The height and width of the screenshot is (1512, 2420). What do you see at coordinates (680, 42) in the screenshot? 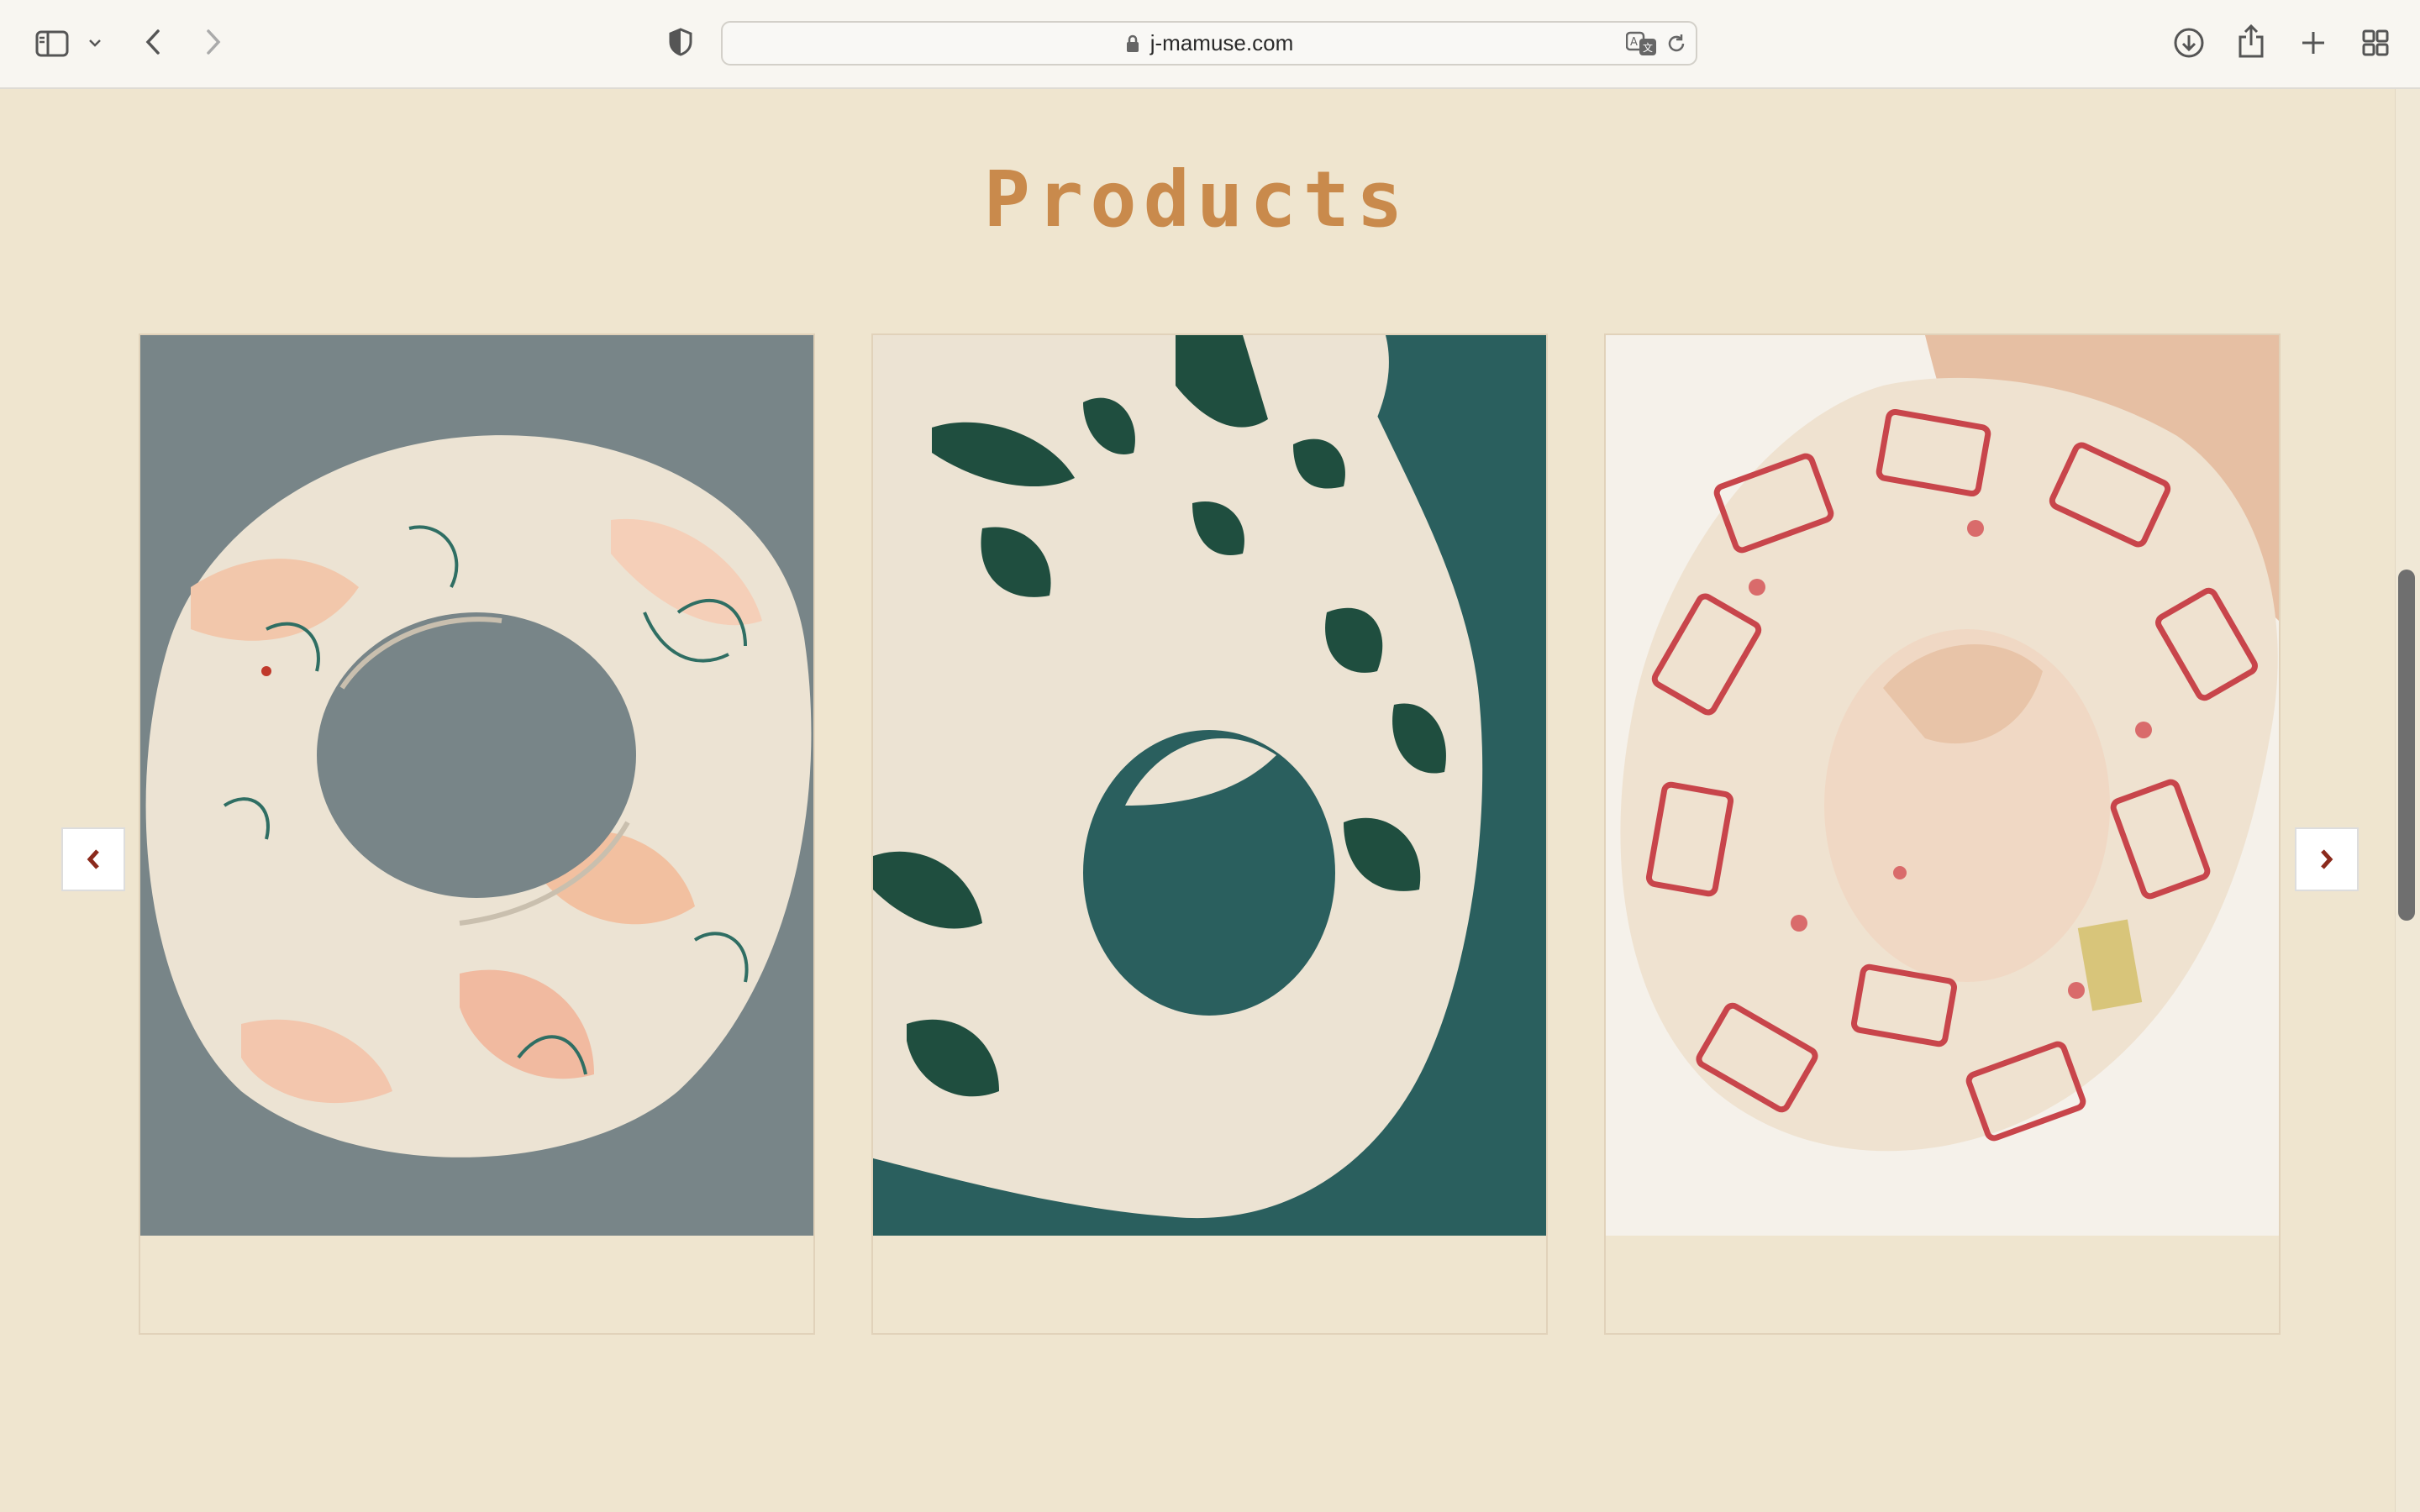
I see `shield-icon` at bounding box center [680, 42].